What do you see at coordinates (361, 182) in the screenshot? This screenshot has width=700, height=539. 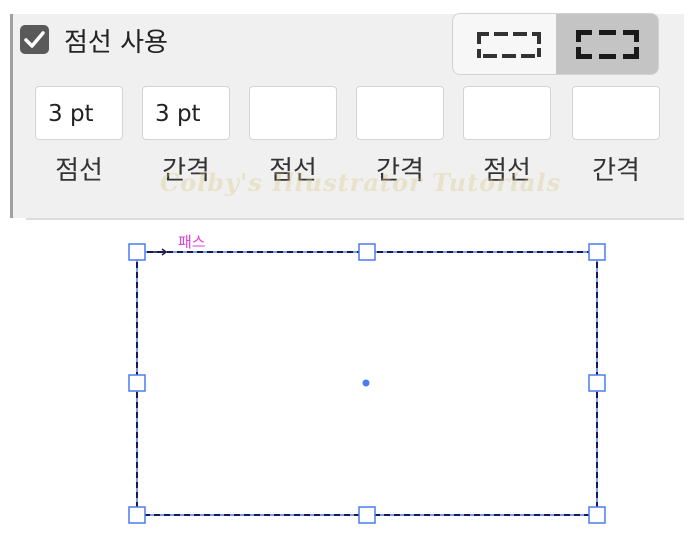 I see `watermark-text: Colby's Illustrator Tutorials` at bounding box center [361, 182].